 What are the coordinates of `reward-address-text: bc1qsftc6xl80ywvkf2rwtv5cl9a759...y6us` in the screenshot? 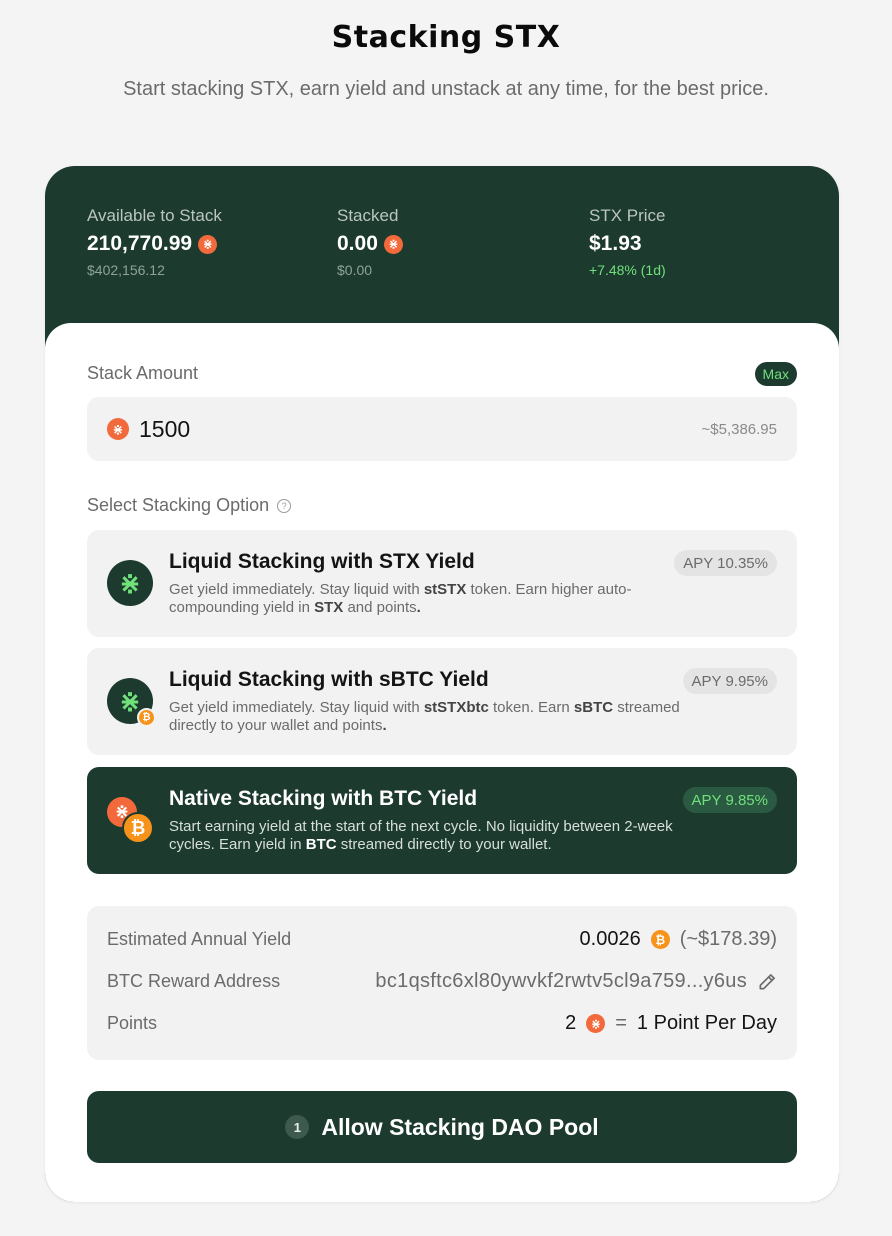 It's located at (561, 981).